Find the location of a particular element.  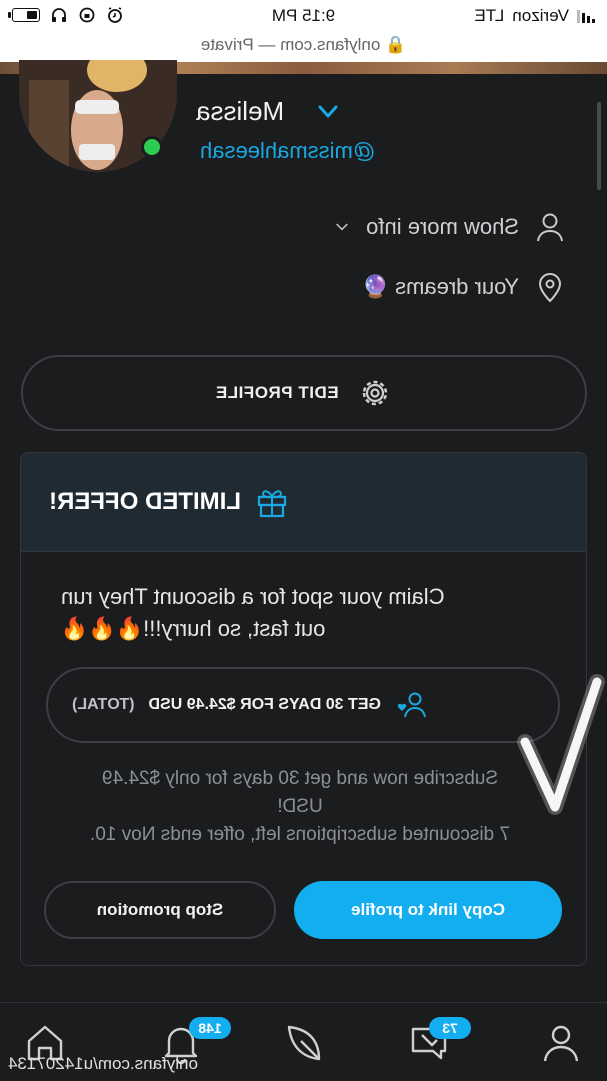

offer-description-line1: Claim your spot for a discount They run is located at coordinates (253, 596).